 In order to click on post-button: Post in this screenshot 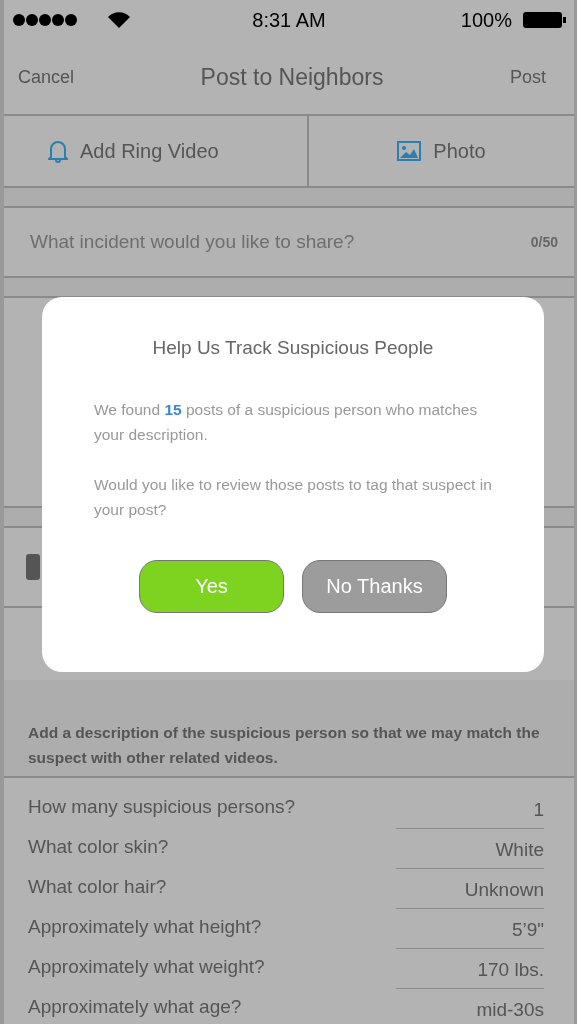, I will do `click(527, 77)`.